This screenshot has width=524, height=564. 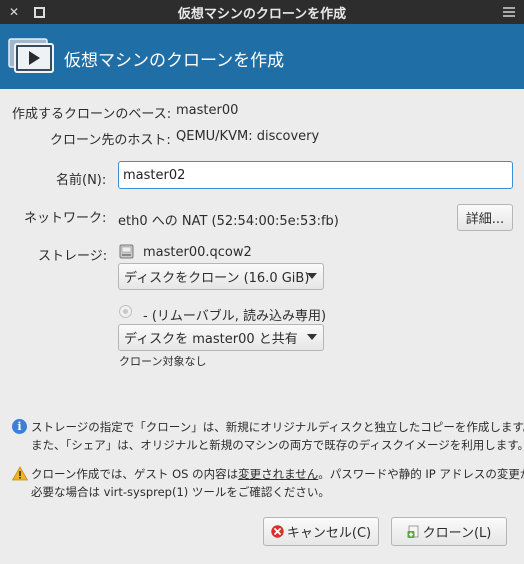 What do you see at coordinates (248, 136) in the screenshot?
I see `clone-host-value: QEMU/KVM: discovery` at bounding box center [248, 136].